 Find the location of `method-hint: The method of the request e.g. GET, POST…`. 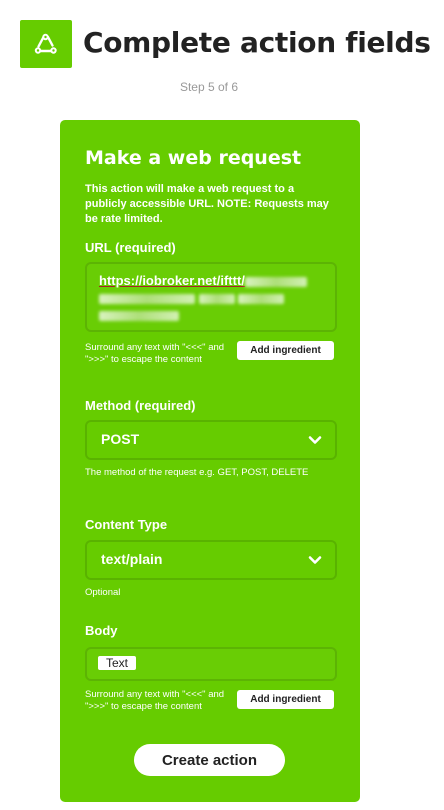

method-hint: The method of the request e.g. GET, POST… is located at coordinates (197, 472).